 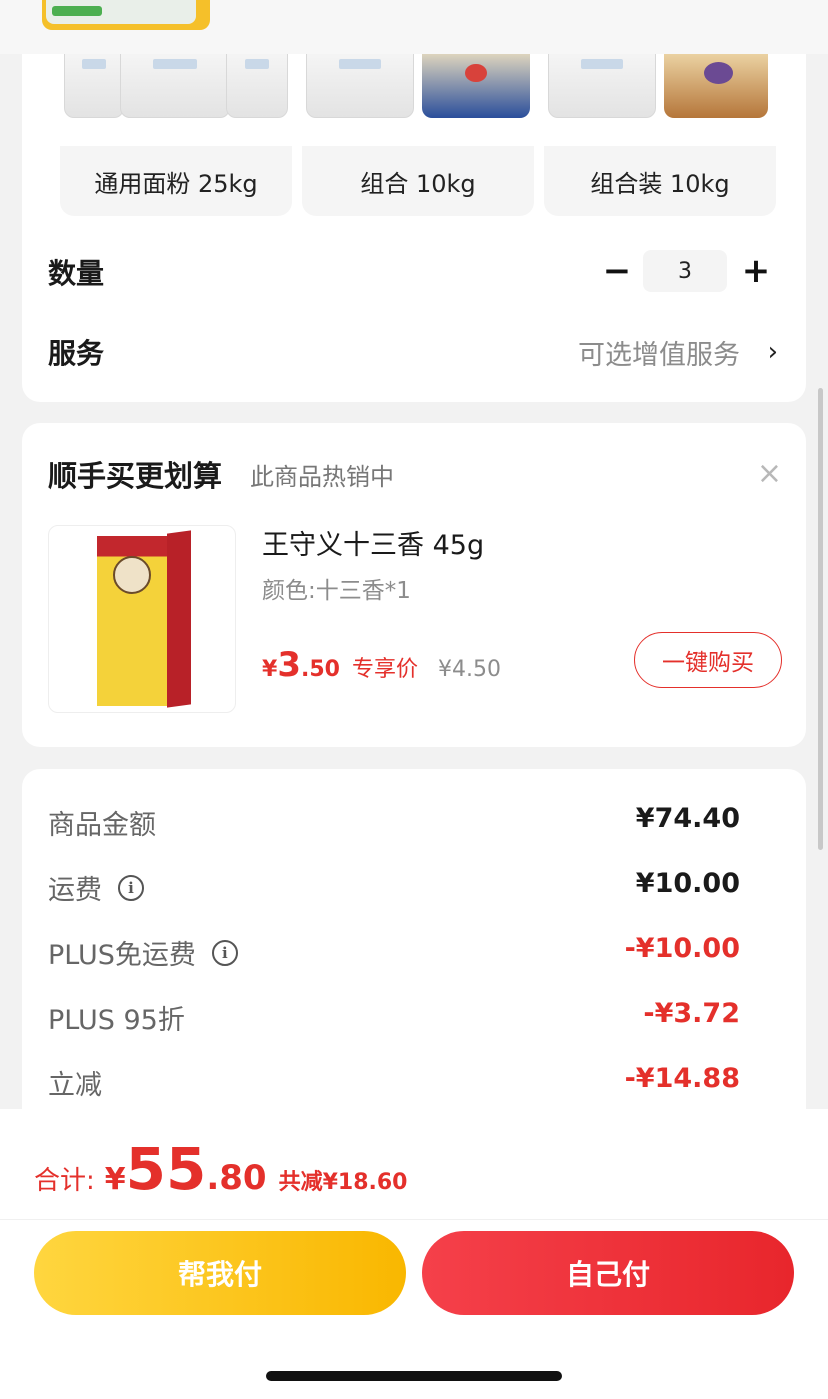 I want to click on service-row: 服务 可选增值服务 ›, so click(x=414, y=352).